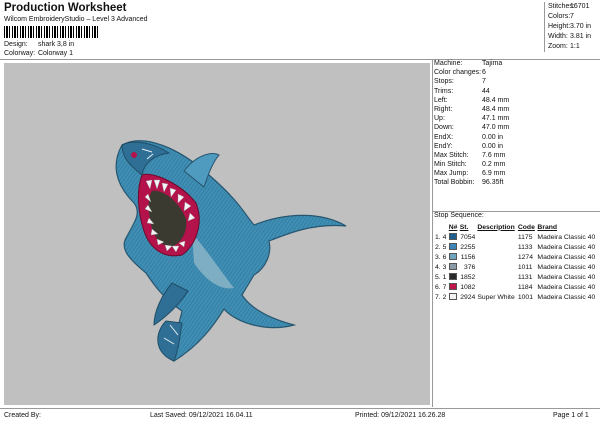  Describe the element at coordinates (444, 277) in the screenshot. I see `needle-number: 1` at that location.